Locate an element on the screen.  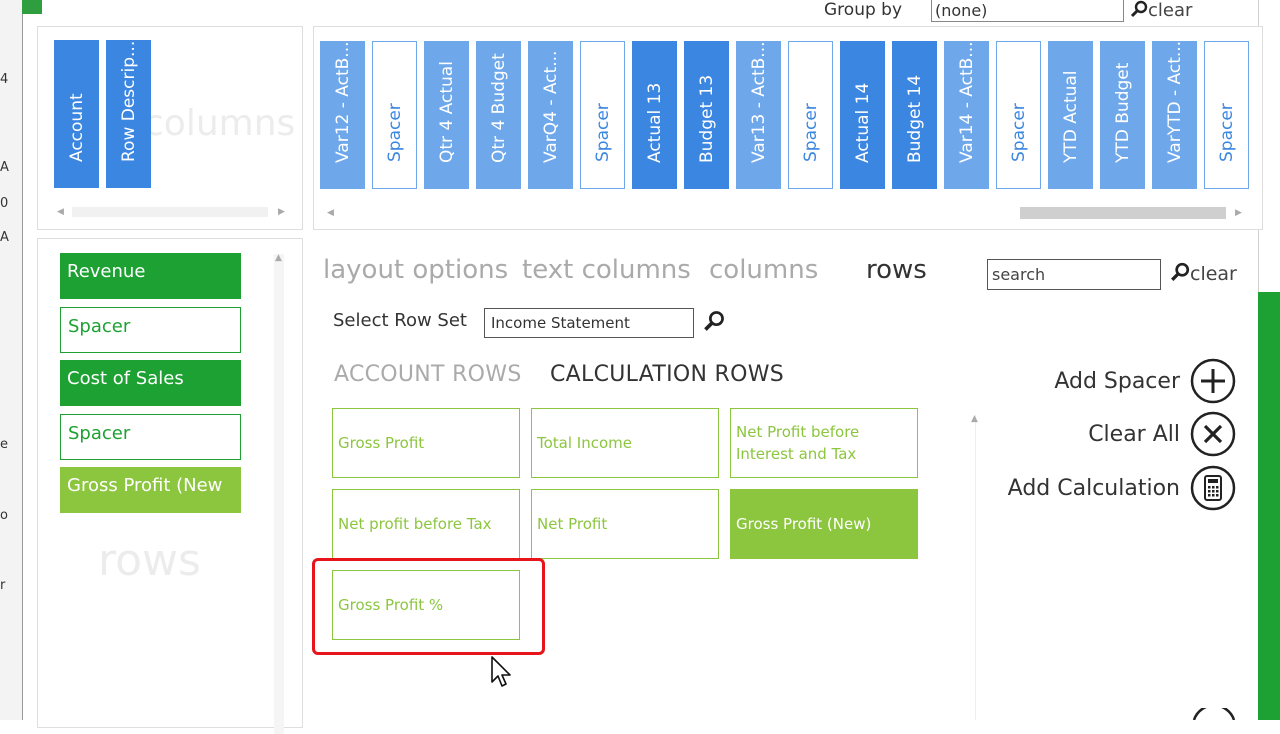
tab-account-rows: ACCOUNT ROWS is located at coordinates (428, 374).